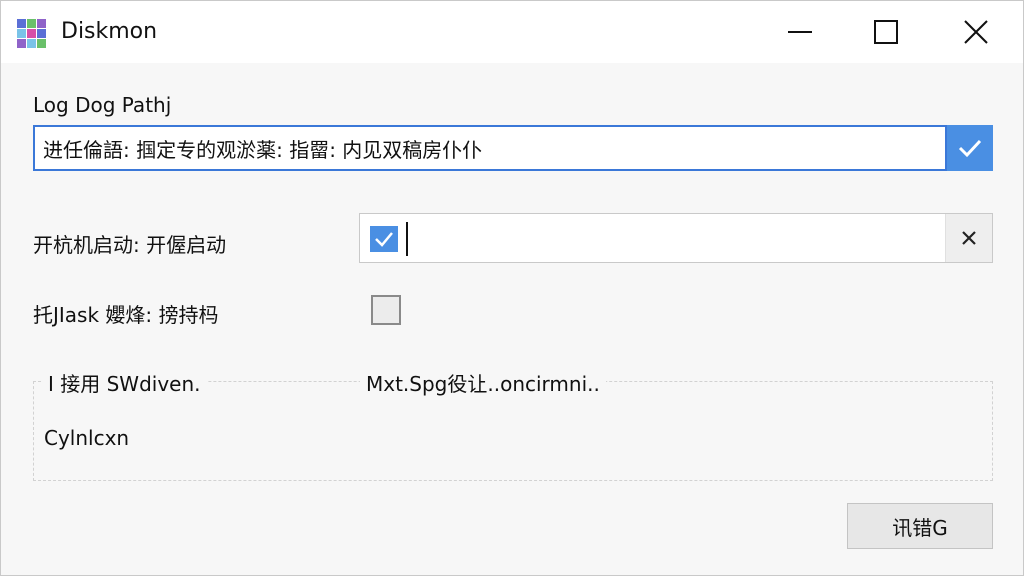 The width and height of the screenshot is (1024, 576). Describe the element at coordinates (386, 310) in the screenshot. I see `task-checkbox` at that location.